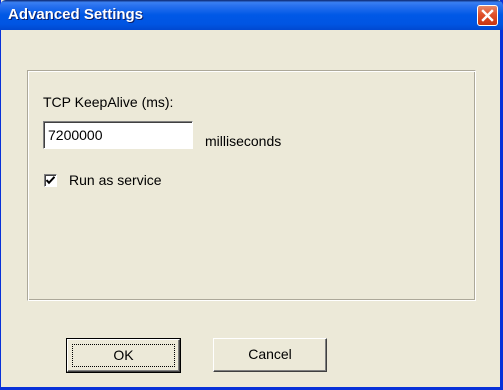  I want to click on title-bar: Advanced Settings, so click(251, 15).